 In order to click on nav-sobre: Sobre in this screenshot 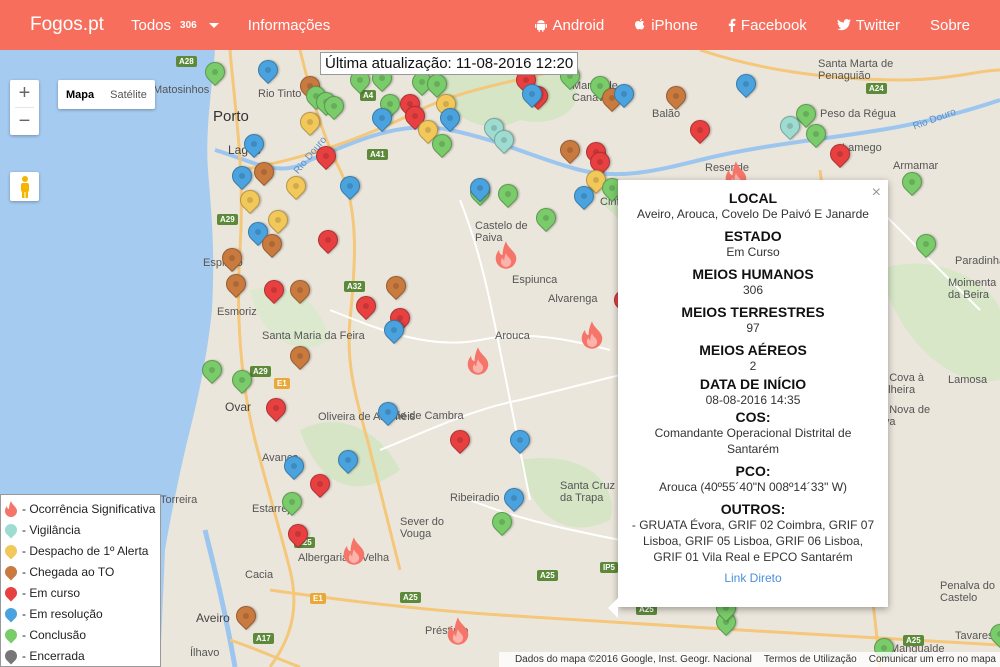, I will do `click(950, 25)`.